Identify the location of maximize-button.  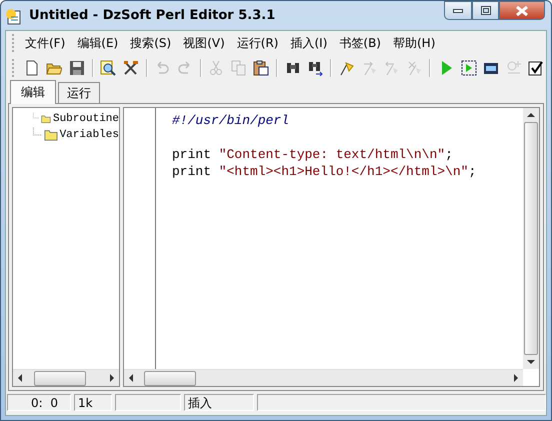
(485, 10).